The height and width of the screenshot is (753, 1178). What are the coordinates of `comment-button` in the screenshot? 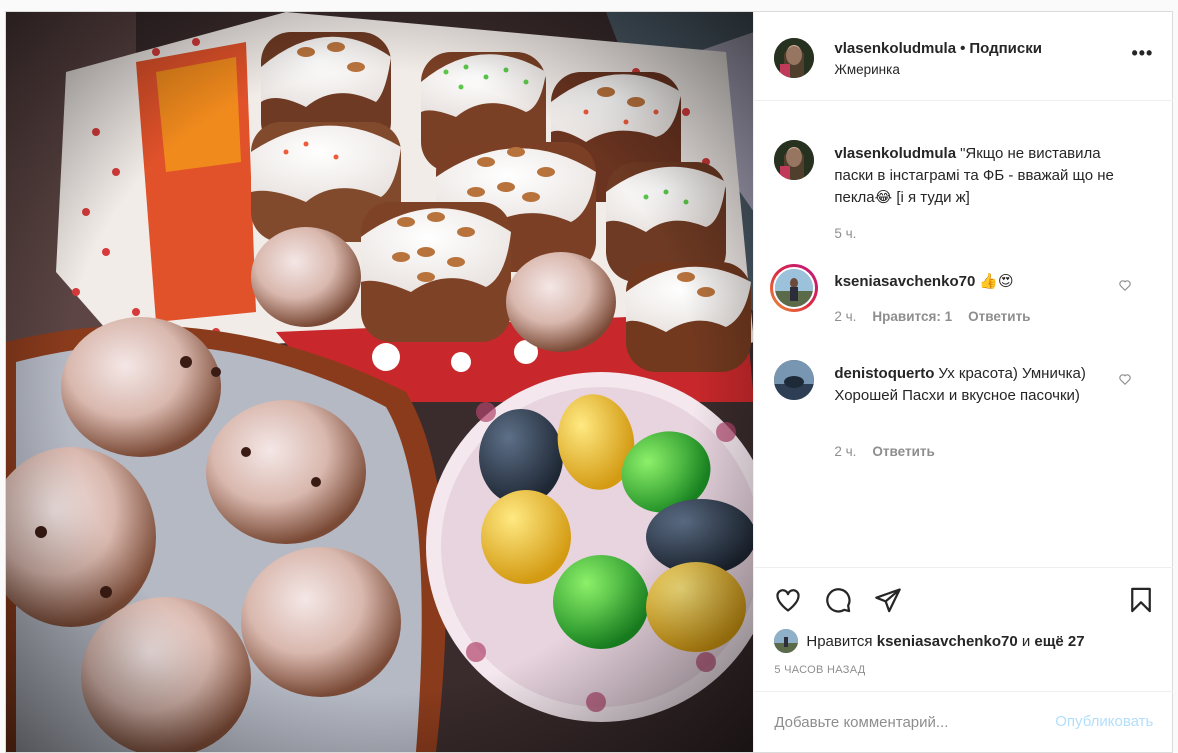 It's located at (838, 600).